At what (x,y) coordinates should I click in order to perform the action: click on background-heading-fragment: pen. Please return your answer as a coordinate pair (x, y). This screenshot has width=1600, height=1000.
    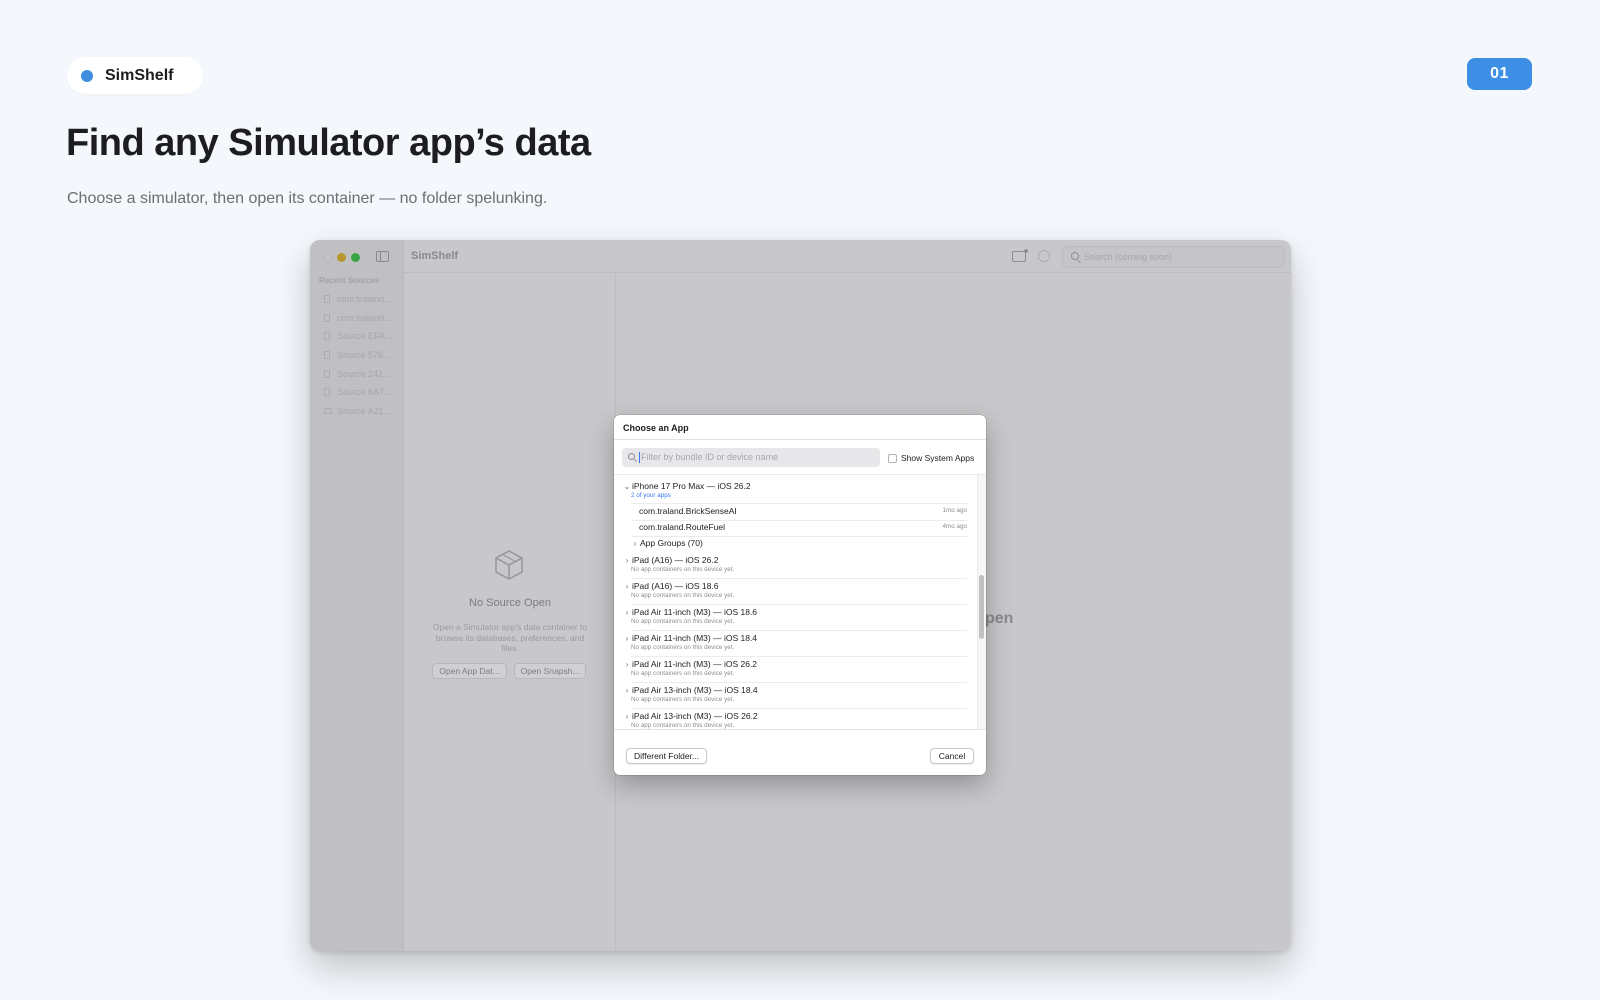
    Looking at the image, I should click on (999, 618).